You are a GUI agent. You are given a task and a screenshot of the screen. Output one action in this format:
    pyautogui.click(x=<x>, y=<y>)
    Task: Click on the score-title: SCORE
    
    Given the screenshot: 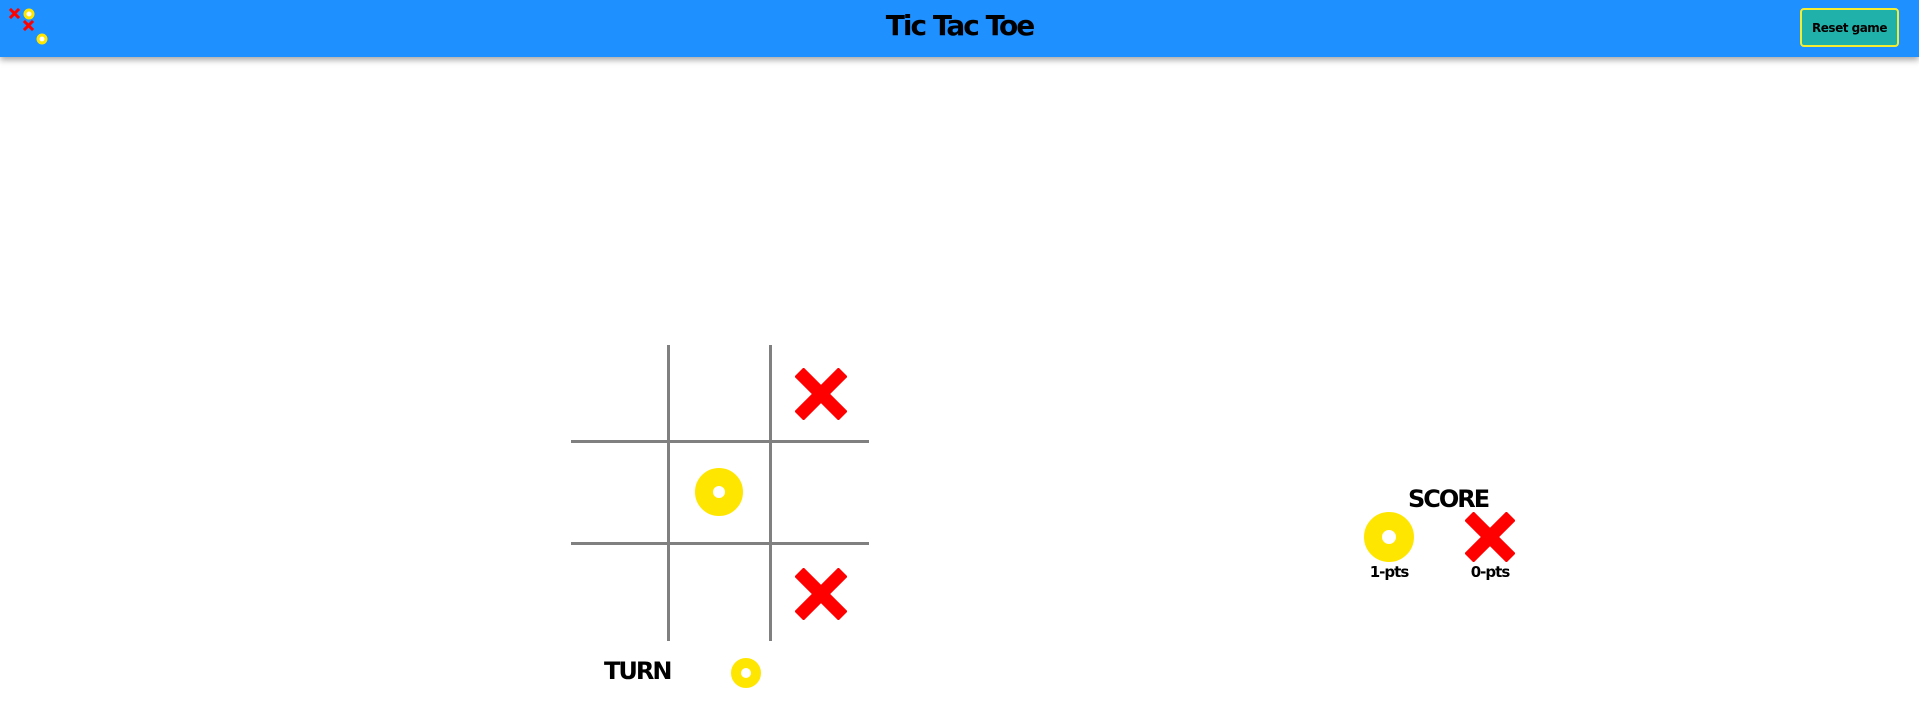 What is the action you would take?
    pyautogui.click(x=1449, y=499)
    